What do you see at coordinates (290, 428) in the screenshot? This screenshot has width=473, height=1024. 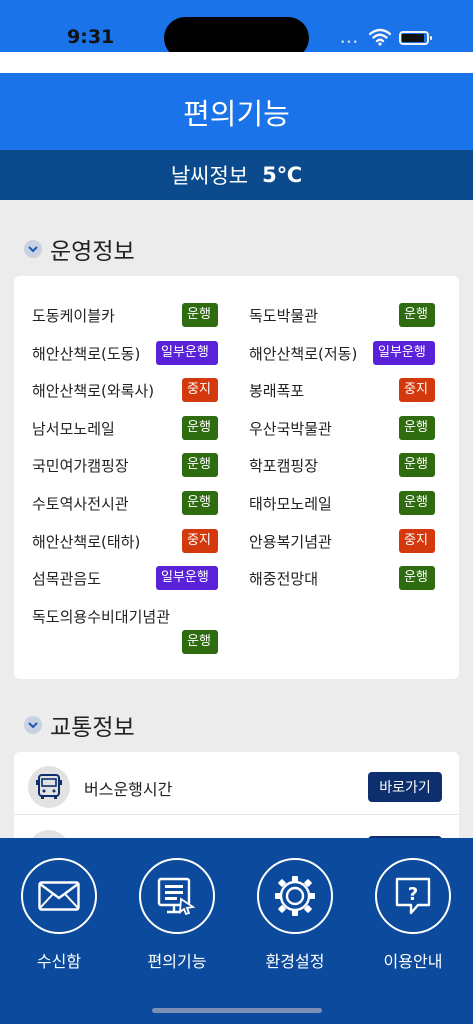 I see `operation-name: 우산국박물관` at bounding box center [290, 428].